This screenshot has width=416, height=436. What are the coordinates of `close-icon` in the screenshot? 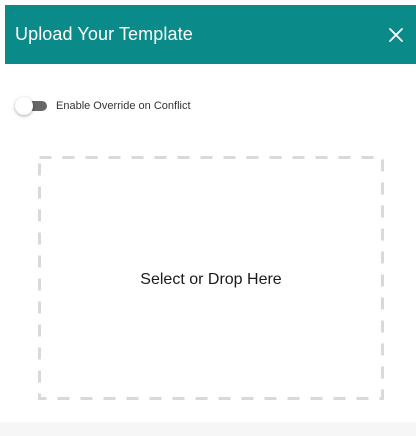 It's located at (396, 35).